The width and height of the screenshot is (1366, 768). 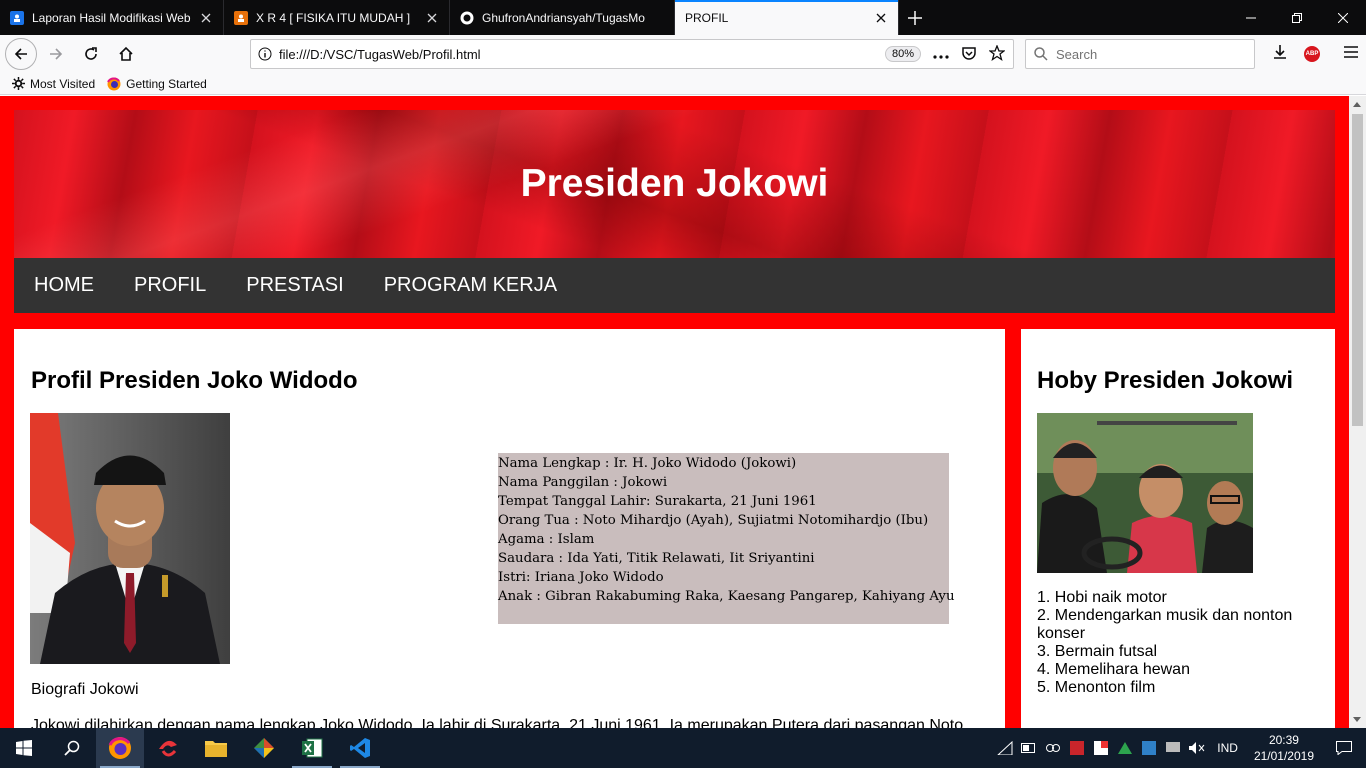 I want to click on taskbar-search-button, so click(x=72, y=748).